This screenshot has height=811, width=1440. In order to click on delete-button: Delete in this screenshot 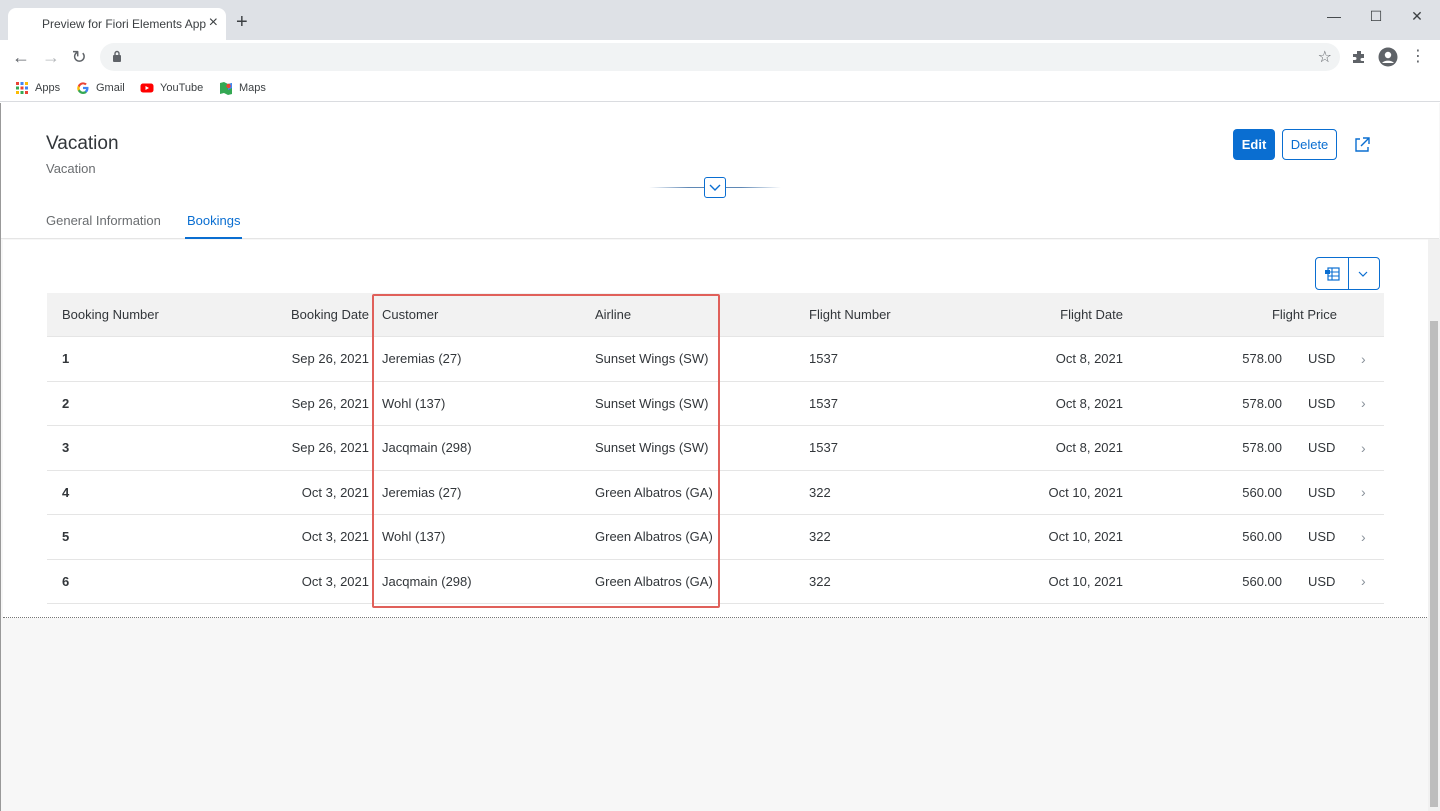, I will do `click(1309, 144)`.